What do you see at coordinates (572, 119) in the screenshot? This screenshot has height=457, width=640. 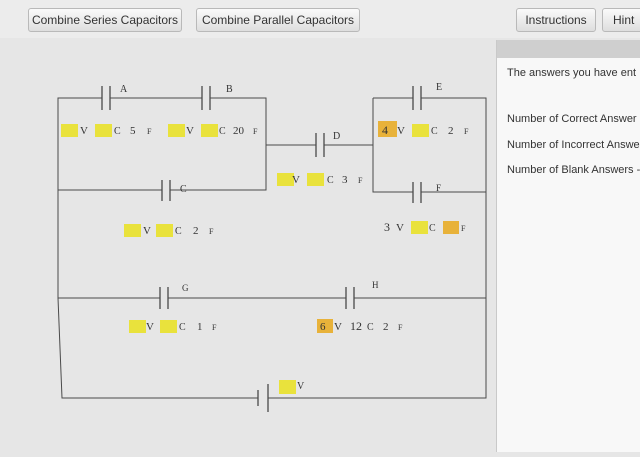 I see `correct-answers-count: Number of Correct Answer` at bounding box center [572, 119].